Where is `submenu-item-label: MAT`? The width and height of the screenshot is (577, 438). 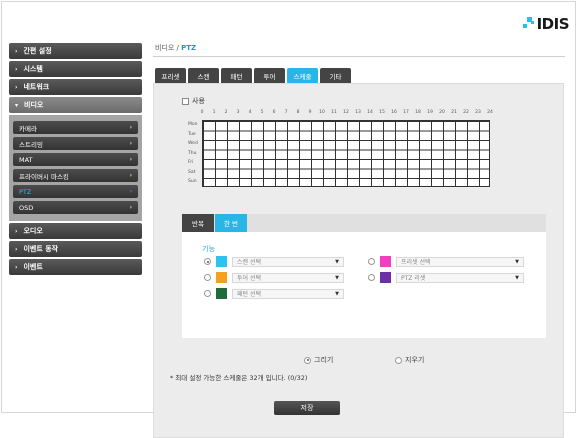
submenu-item-label: MAT is located at coordinates (26, 159).